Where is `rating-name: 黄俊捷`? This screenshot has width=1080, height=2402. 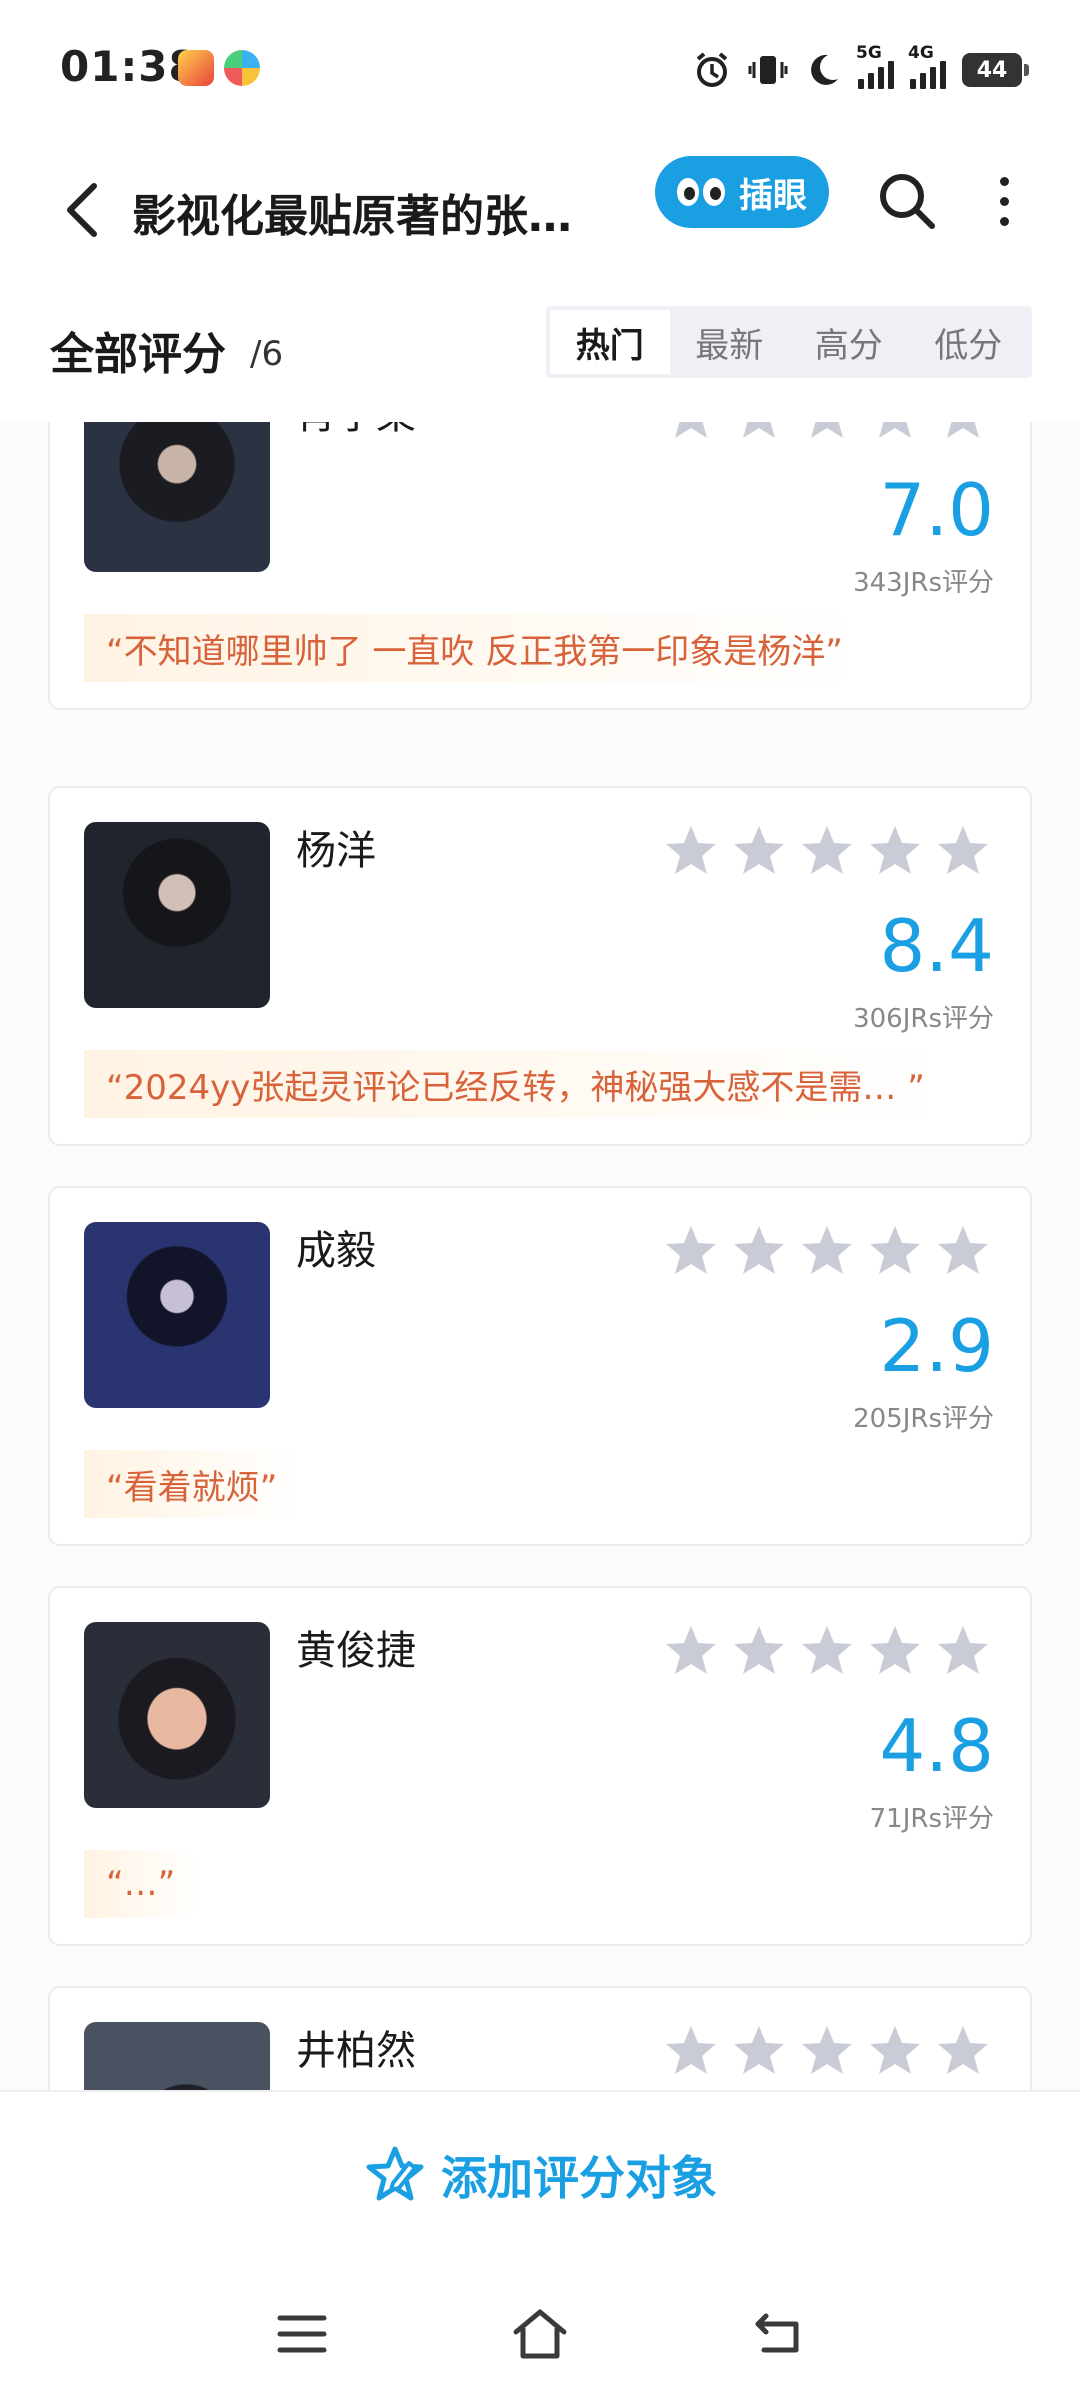
rating-name: 黄俊捷 is located at coordinates (356, 1651).